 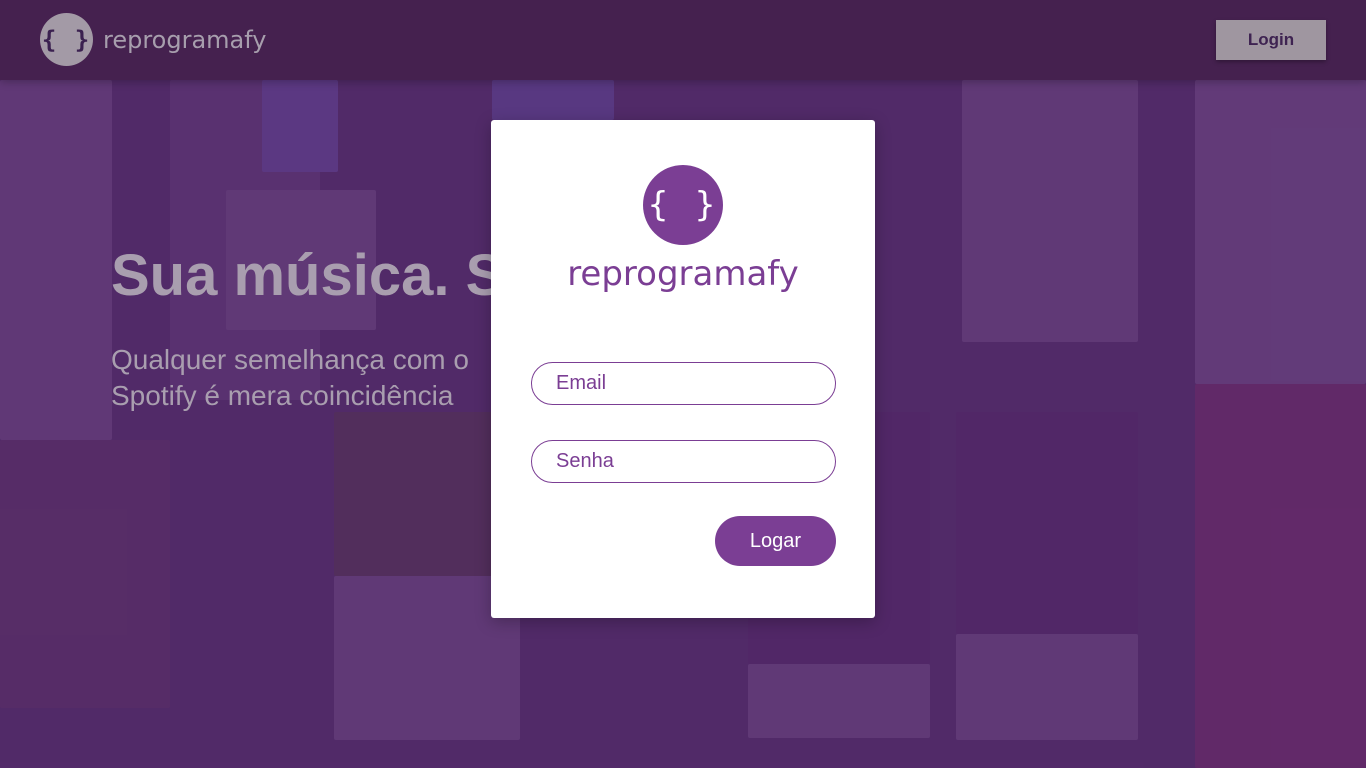 What do you see at coordinates (1271, 40) in the screenshot?
I see `login-button: Login` at bounding box center [1271, 40].